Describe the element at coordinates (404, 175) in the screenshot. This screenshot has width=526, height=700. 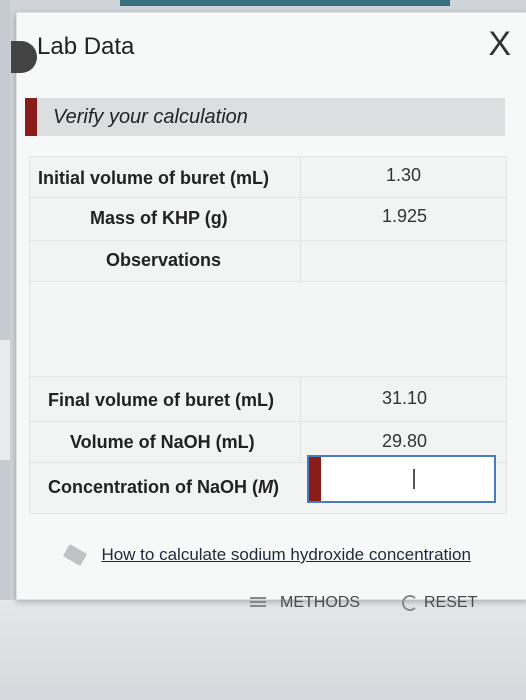
I see `initial-volume-value: 1.30` at that location.